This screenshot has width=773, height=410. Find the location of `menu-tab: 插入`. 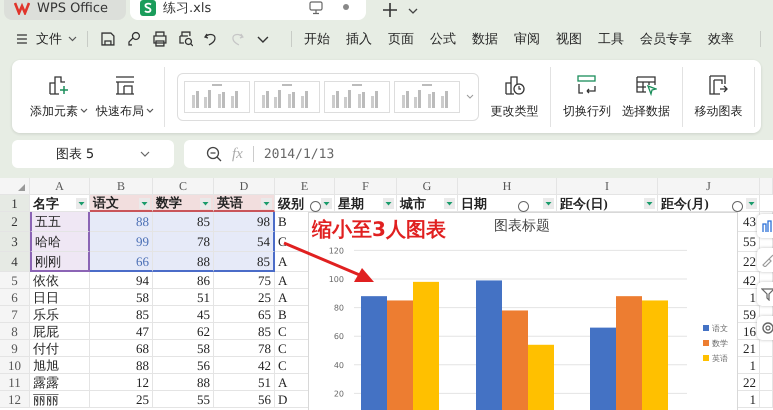

menu-tab: 插入 is located at coordinates (359, 39).